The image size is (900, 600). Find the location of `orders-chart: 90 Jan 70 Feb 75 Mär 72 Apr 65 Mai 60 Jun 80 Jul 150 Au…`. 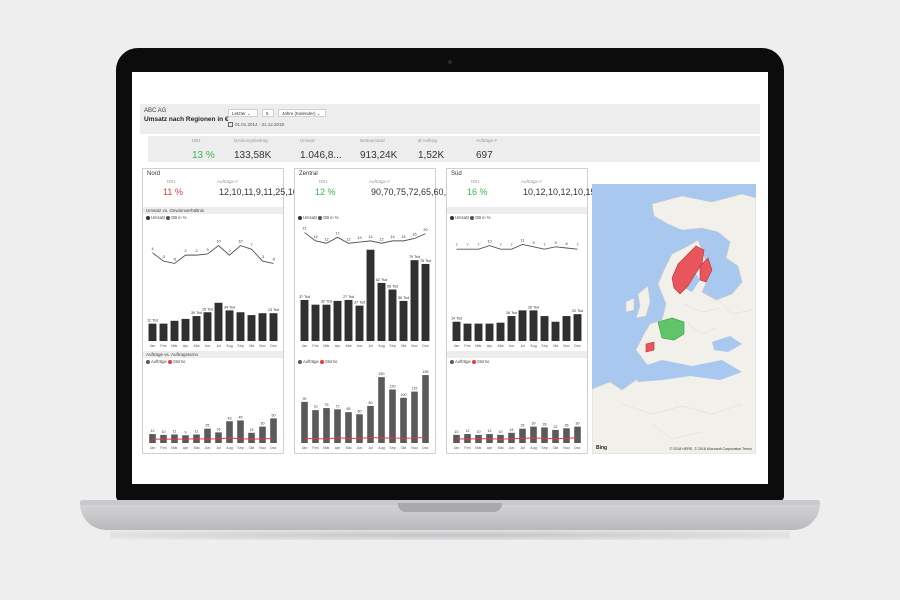

orders-chart: 90 Jan 70 Feb 75 Mär 72 Apr 65 Mai 60 Jun 80 Jul 150 Au… is located at coordinates (365, 410).